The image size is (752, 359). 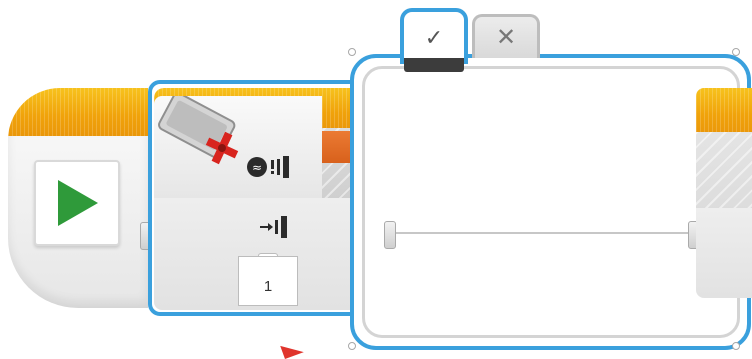 What do you see at coordinates (390, 235) in the screenshot?
I see `case-input-connector` at bounding box center [390, 235].